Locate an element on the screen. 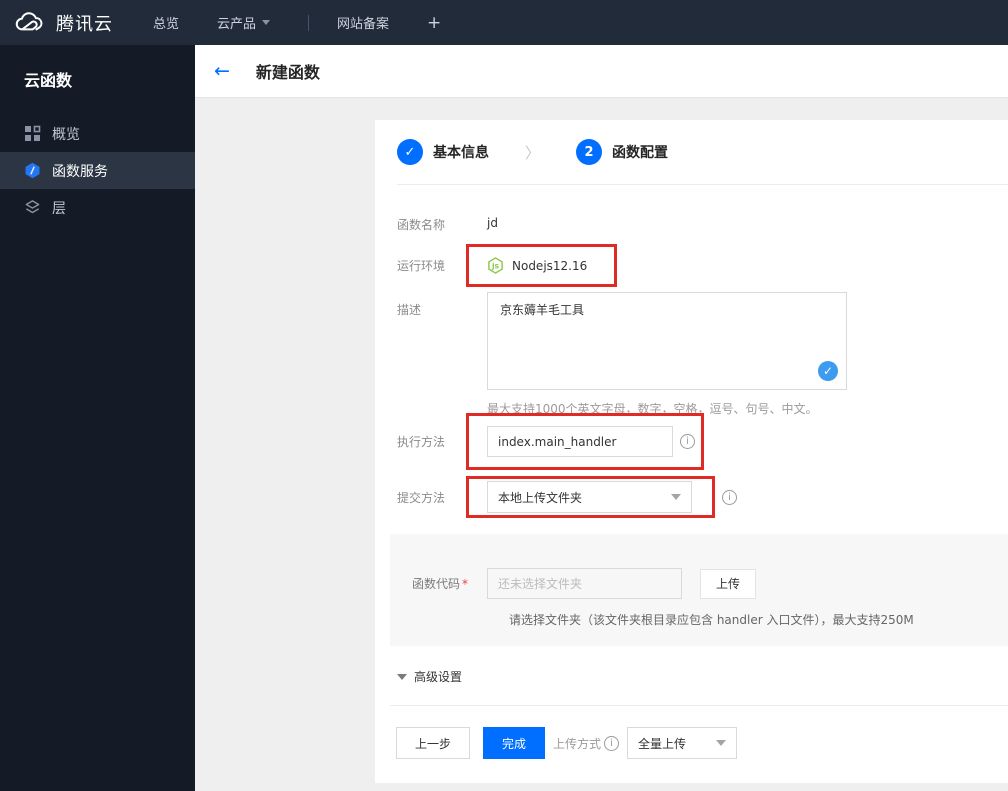  upload-mode-info-icon: i is located at coordinates (612, 743).